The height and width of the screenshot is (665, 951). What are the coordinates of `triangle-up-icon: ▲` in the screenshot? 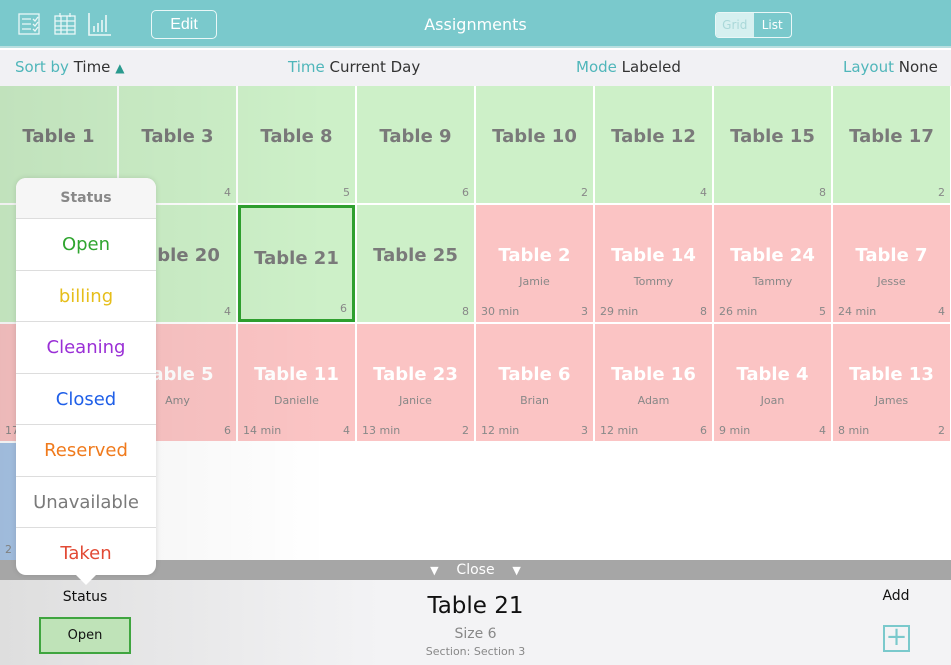 It's located at (120, 68).